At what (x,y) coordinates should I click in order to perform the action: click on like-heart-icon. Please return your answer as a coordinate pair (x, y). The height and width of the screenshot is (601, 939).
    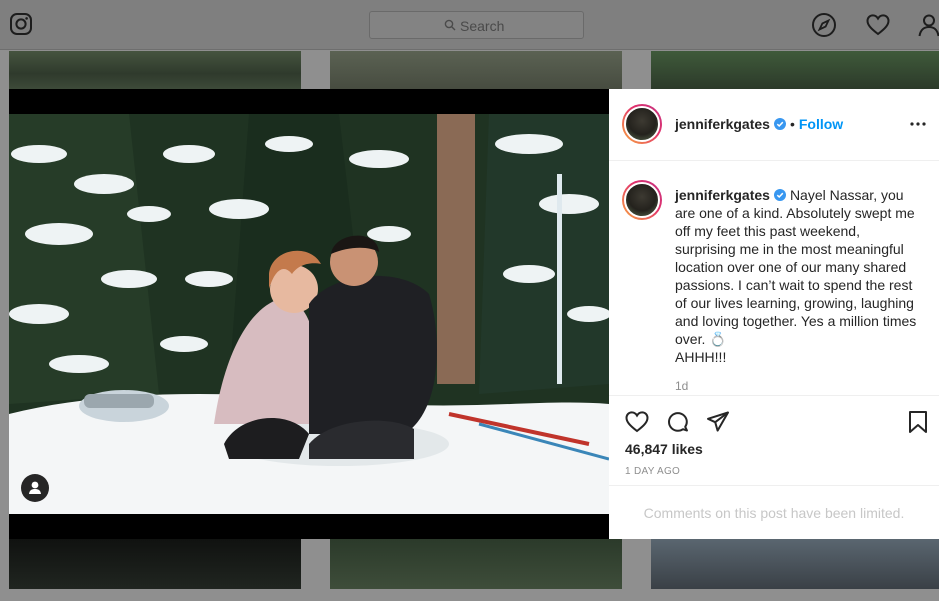
    Looking at the image, I should click on (637, 422).